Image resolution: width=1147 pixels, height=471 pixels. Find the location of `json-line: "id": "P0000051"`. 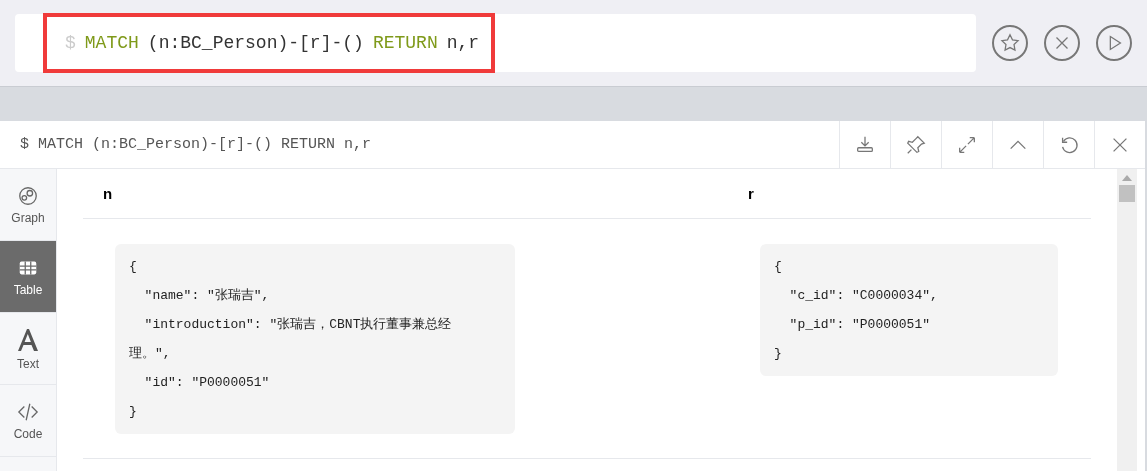

json-line: "id": "P0000051" is located at coordinates (207, 383).